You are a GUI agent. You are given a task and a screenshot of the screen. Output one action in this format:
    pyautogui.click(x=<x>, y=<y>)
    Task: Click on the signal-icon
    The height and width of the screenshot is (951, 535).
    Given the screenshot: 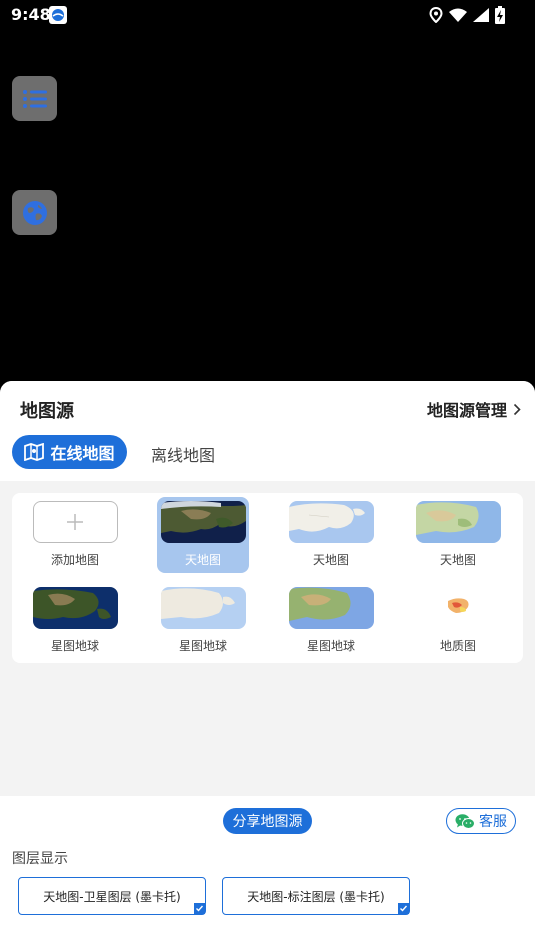 What is the action you would take?
    pyautogui.click(x=481, y=15)
    